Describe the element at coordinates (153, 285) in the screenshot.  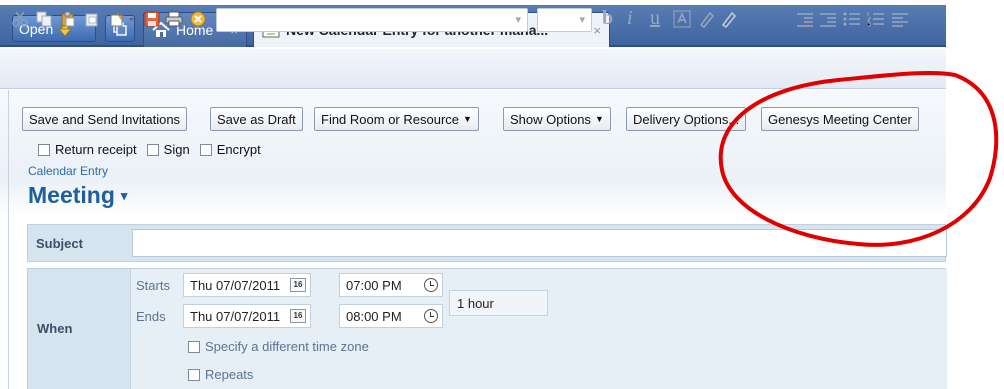
I see `starts-label: Starts` at that location.